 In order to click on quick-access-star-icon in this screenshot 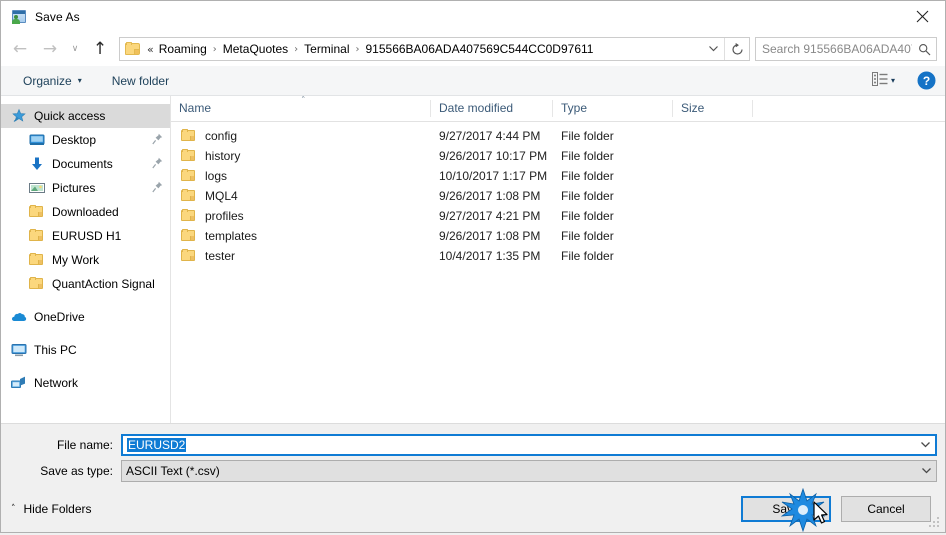, I will do `click(19, 116)`.